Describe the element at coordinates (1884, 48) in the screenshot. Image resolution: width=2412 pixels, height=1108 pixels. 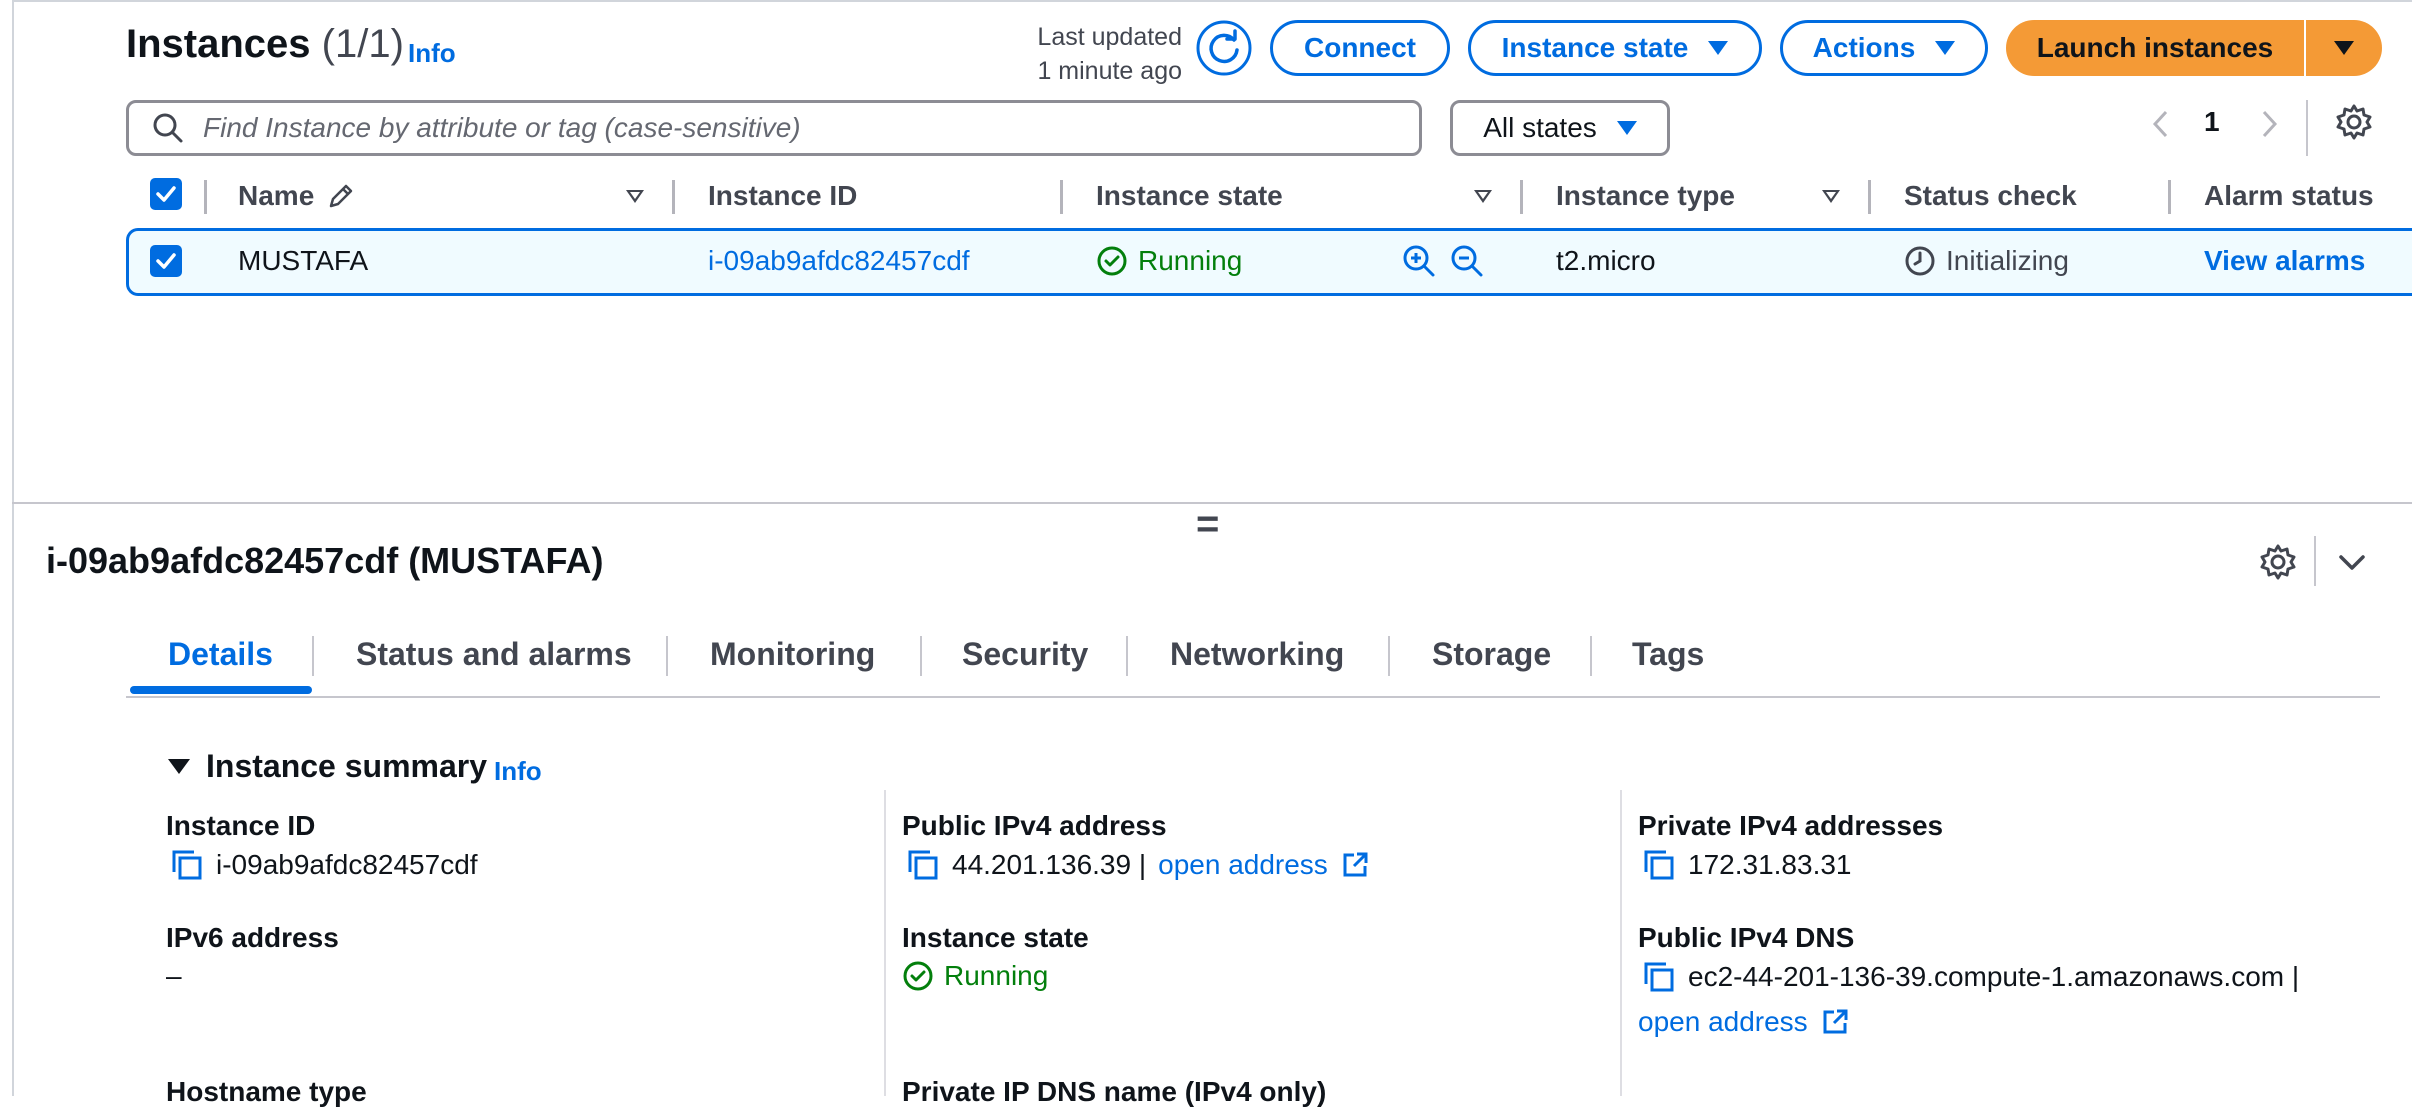
I see `actions-button: Actions` at that location.